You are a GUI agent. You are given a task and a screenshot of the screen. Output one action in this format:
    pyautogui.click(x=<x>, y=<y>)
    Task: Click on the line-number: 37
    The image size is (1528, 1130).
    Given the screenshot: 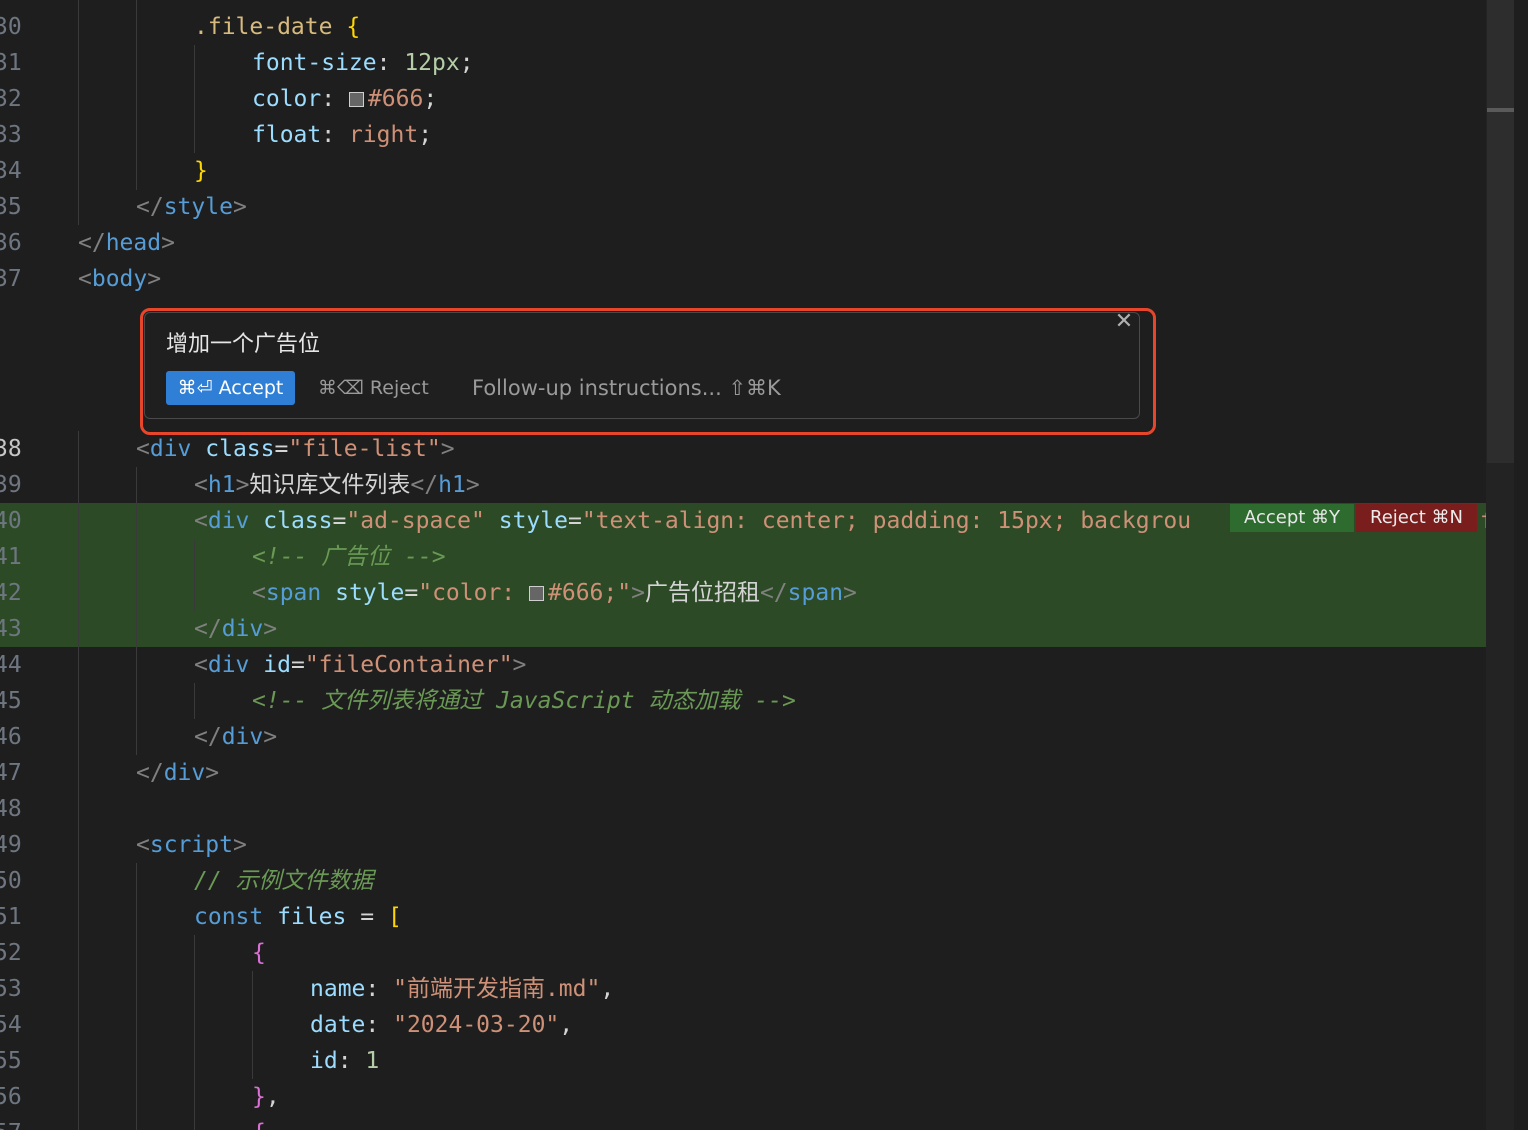 What is the action you would take?
    pyautogui.click(x=11, y=279)
    